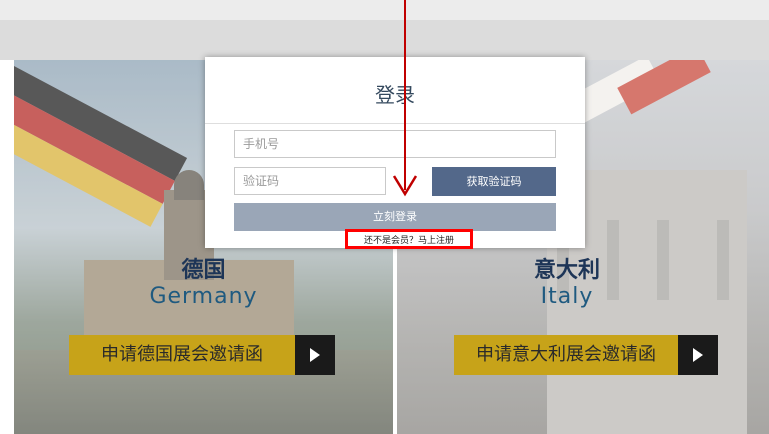 The width and height of the screenshot is (769, 434). Describe the element at coordinates (384, 10) in the screenshot. I see `header-strip` at that location.